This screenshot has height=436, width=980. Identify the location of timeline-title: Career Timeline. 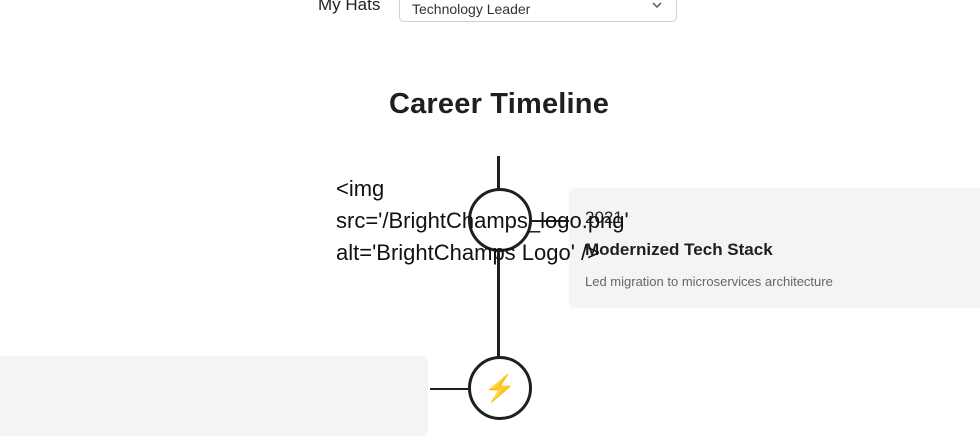
(499, 104).